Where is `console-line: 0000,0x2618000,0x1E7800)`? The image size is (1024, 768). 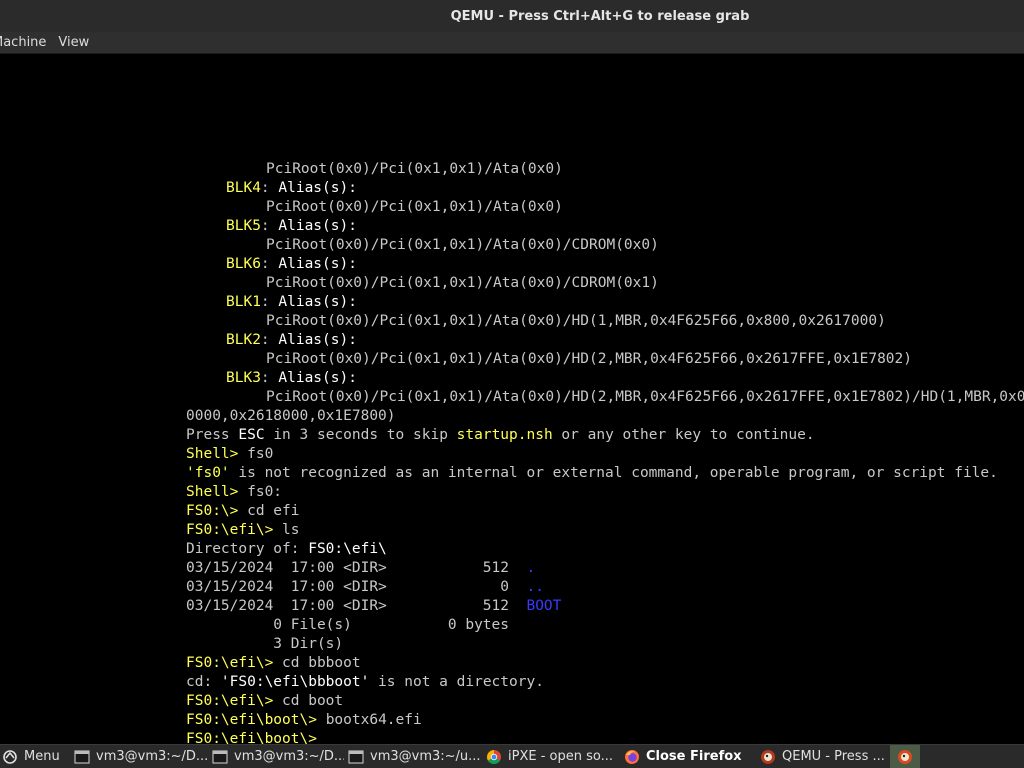 console-line: 0000,0x2618000,0x1E7800) is located at coordinates (291, 416).